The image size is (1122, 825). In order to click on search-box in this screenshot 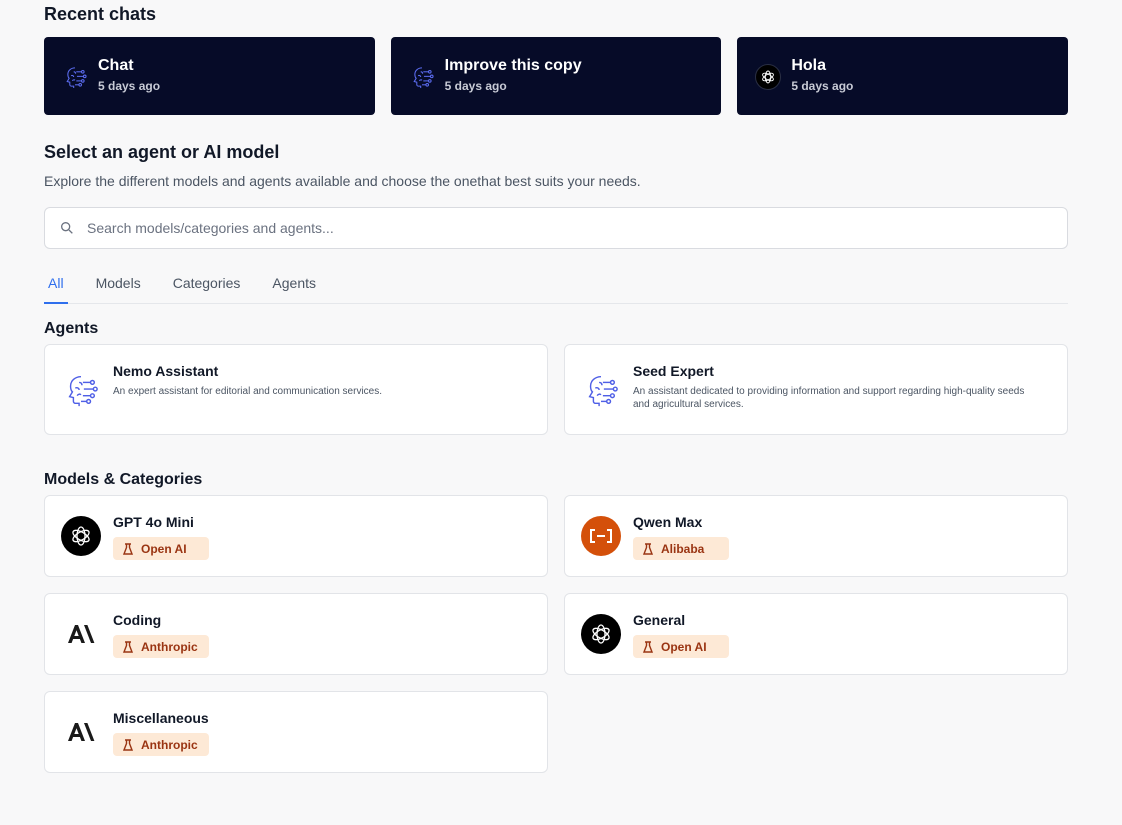, I will do `click(556, 228)`.